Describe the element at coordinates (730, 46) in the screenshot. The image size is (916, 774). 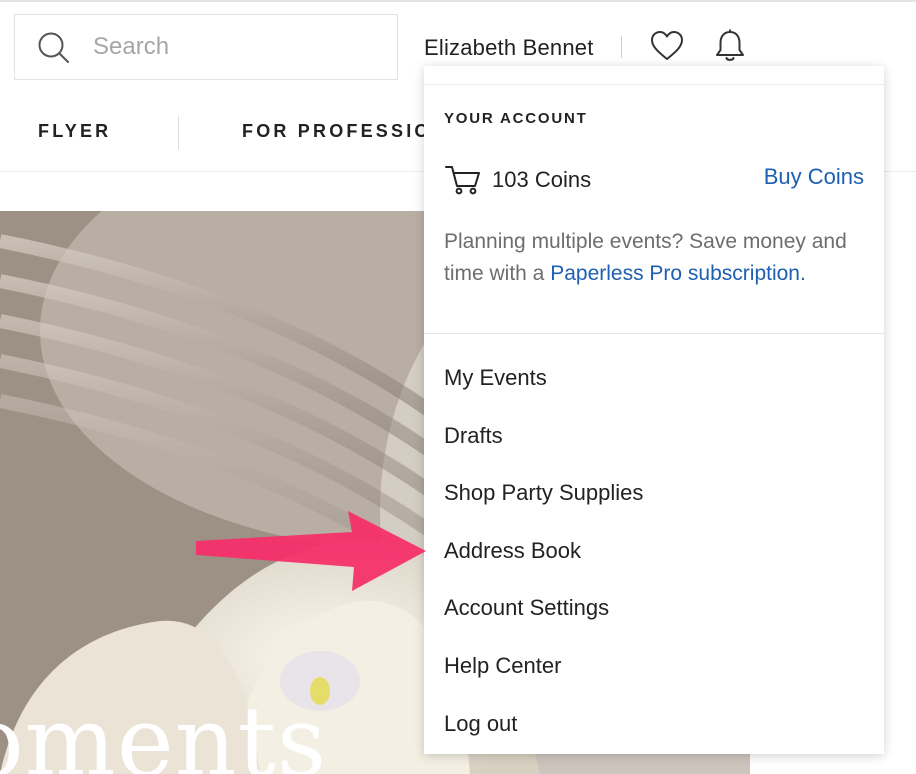
I see `bell-icon` at that location.